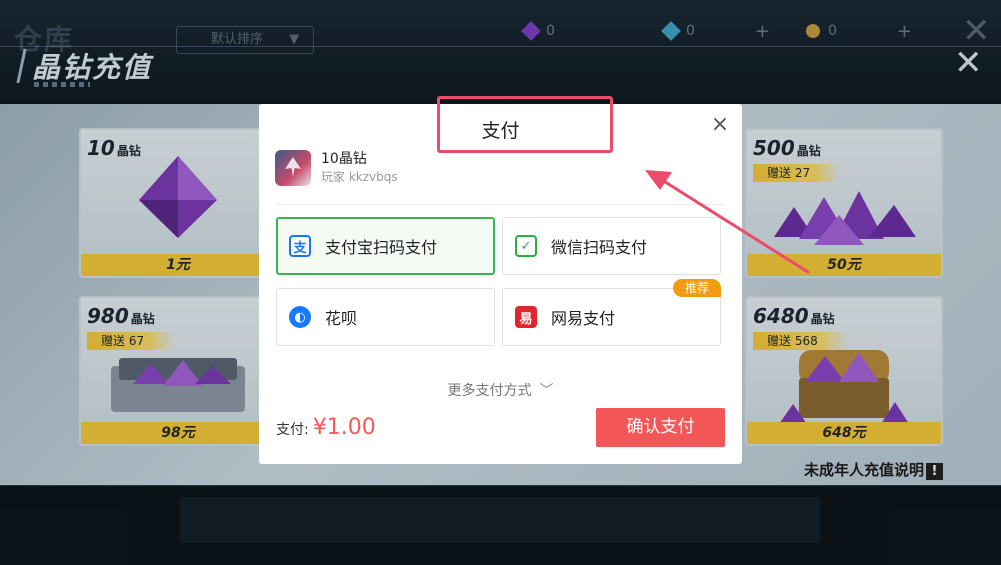 The height and width of the screenshot is (565, 1001). What do you see at coordinates (359, 168) in the screenshot?
I see `product-text: 10晶钻 玩家 kkzvbqs` at bounding box center [359, 168].